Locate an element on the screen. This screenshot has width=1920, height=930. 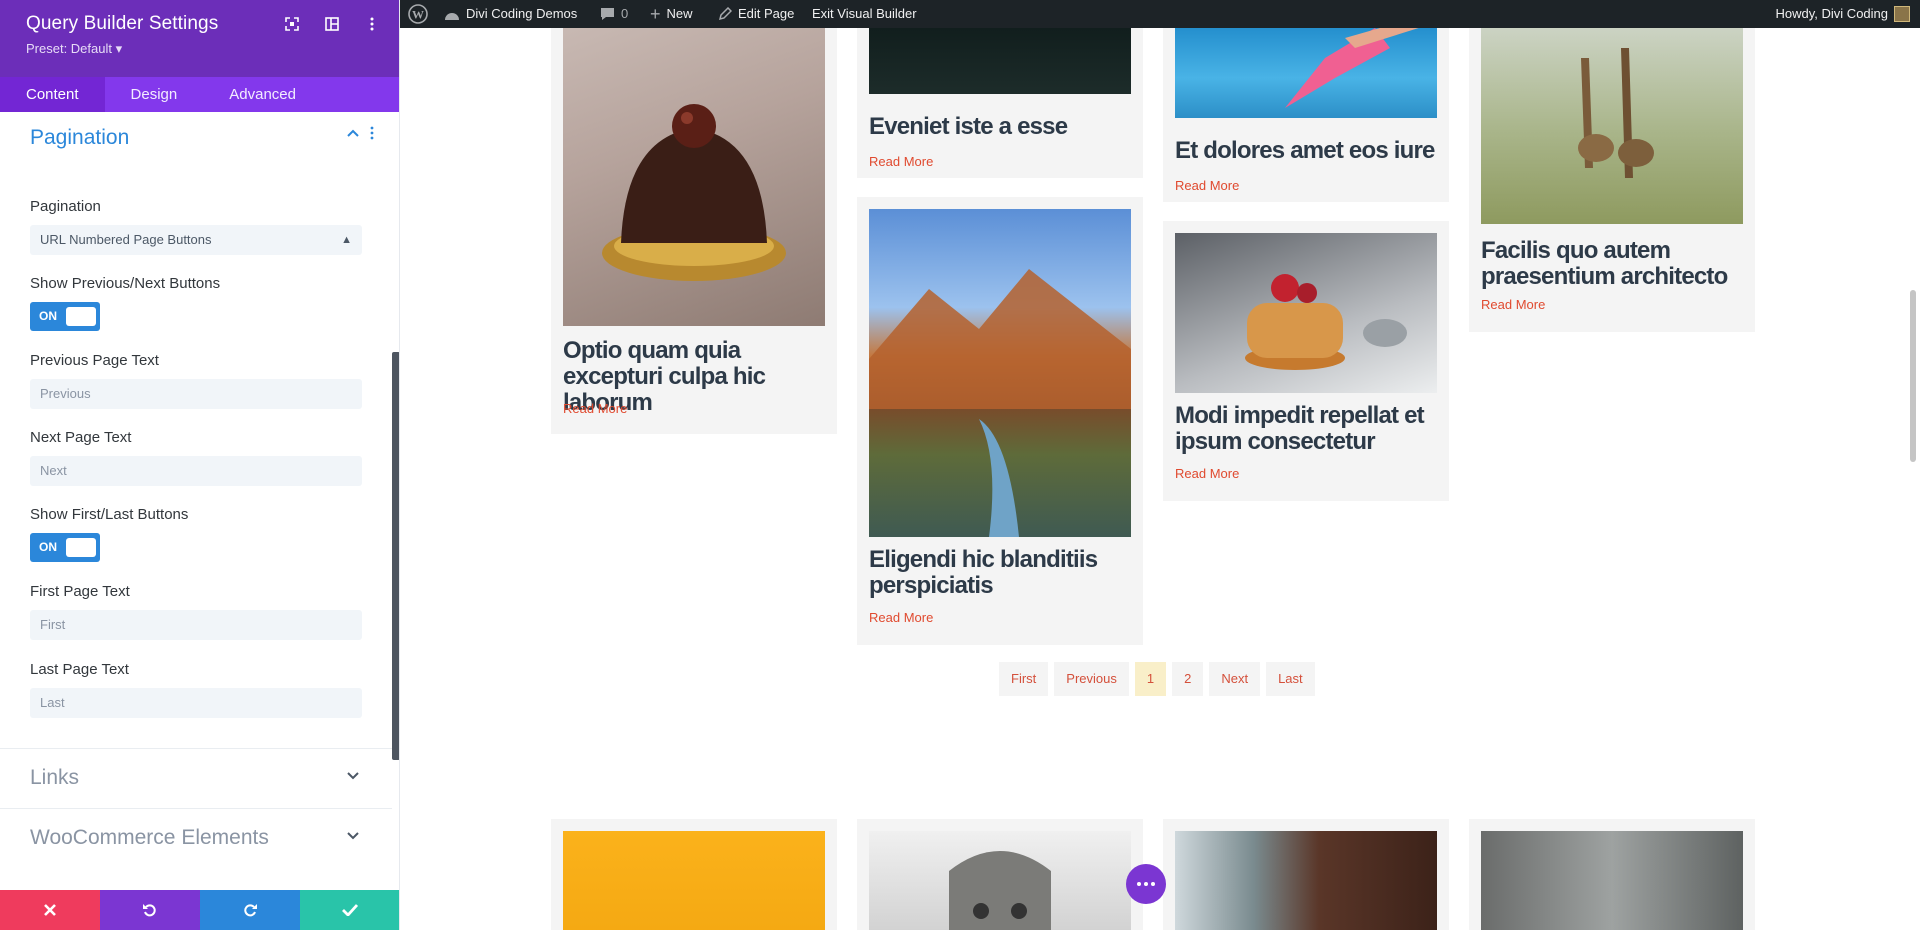
redo-icon is located at coordinates (250, 910).